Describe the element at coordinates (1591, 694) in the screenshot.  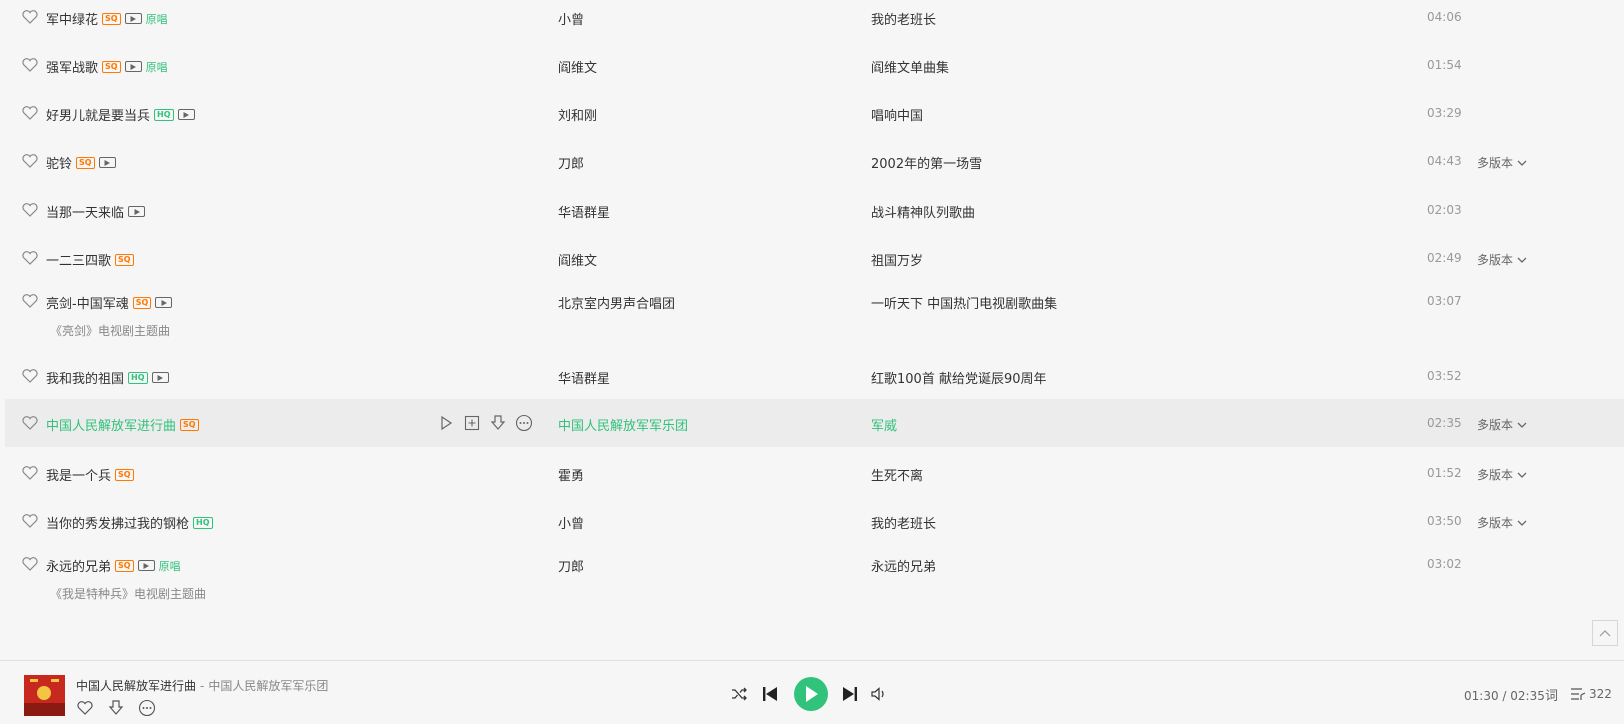
I see `playlist-queue-button: 322` at that location.